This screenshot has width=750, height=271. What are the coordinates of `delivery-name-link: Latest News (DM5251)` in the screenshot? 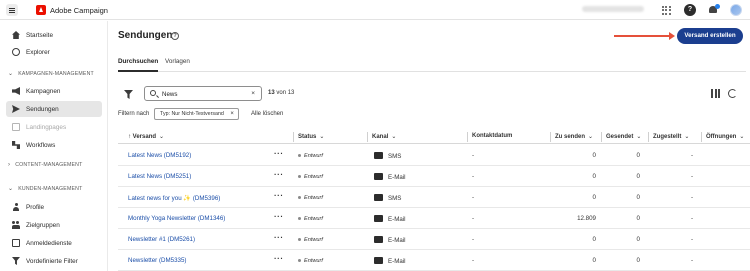 It's located at (159, 176).